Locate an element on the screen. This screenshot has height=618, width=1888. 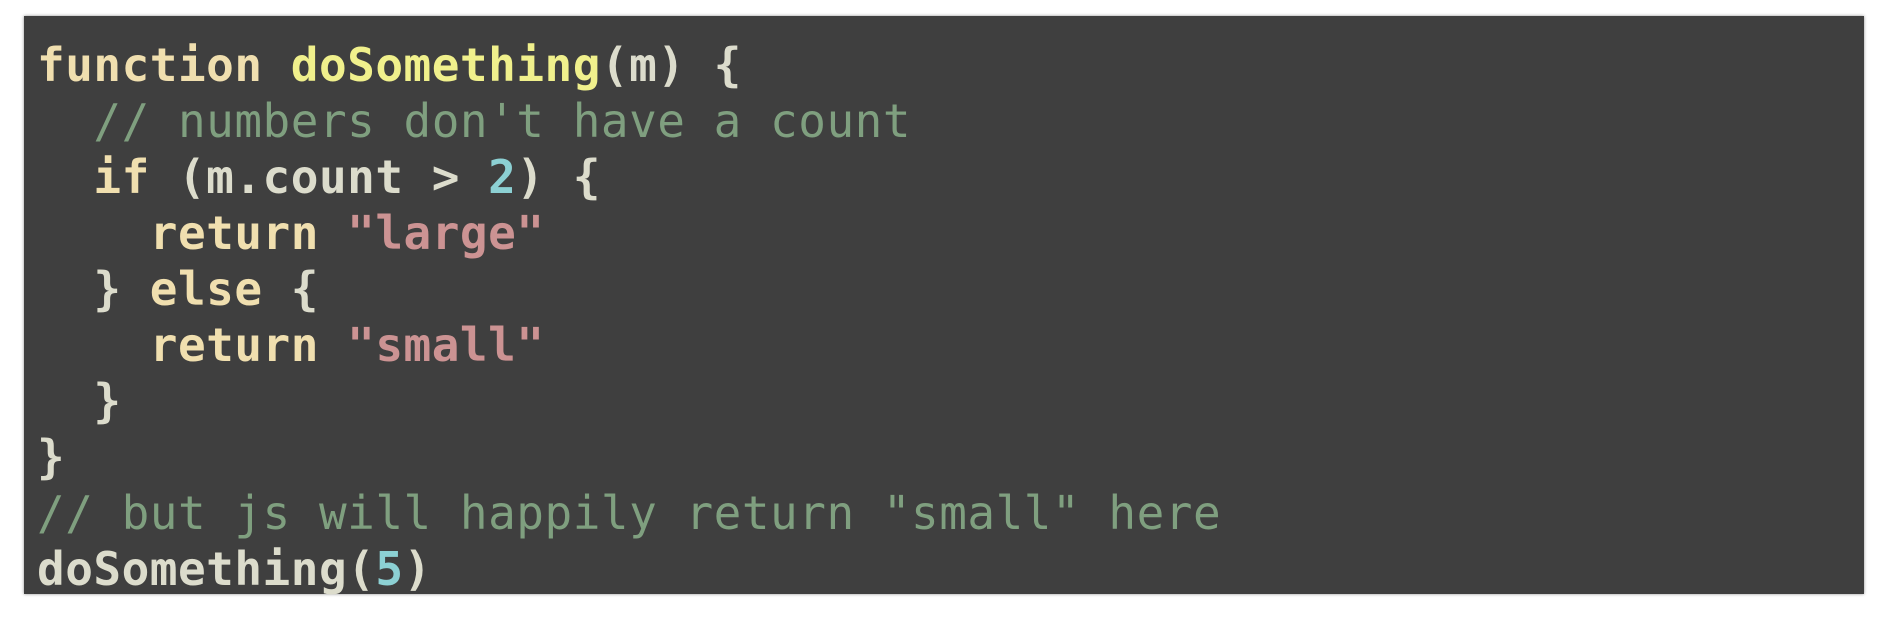
number-token: 2 is located at coordinates (502, 177).